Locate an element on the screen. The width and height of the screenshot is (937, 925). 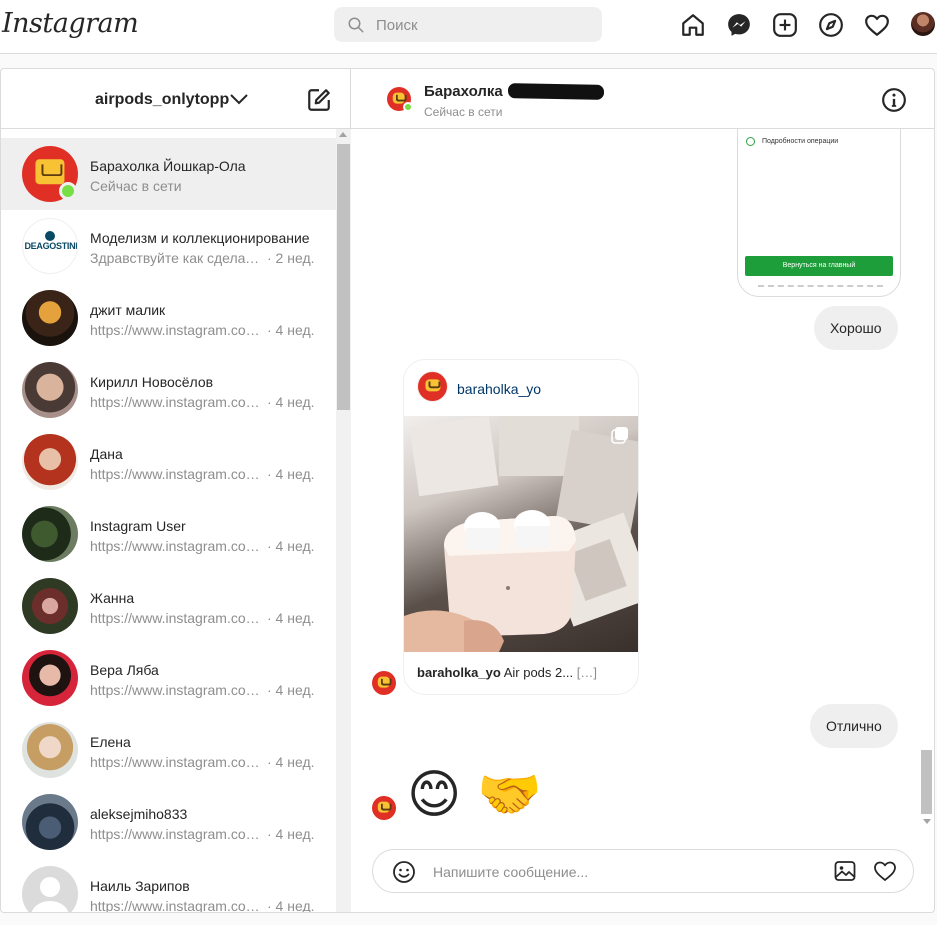
conversation-name: Барахолка Йошкар-Ола is located at coordinates (168, 166).